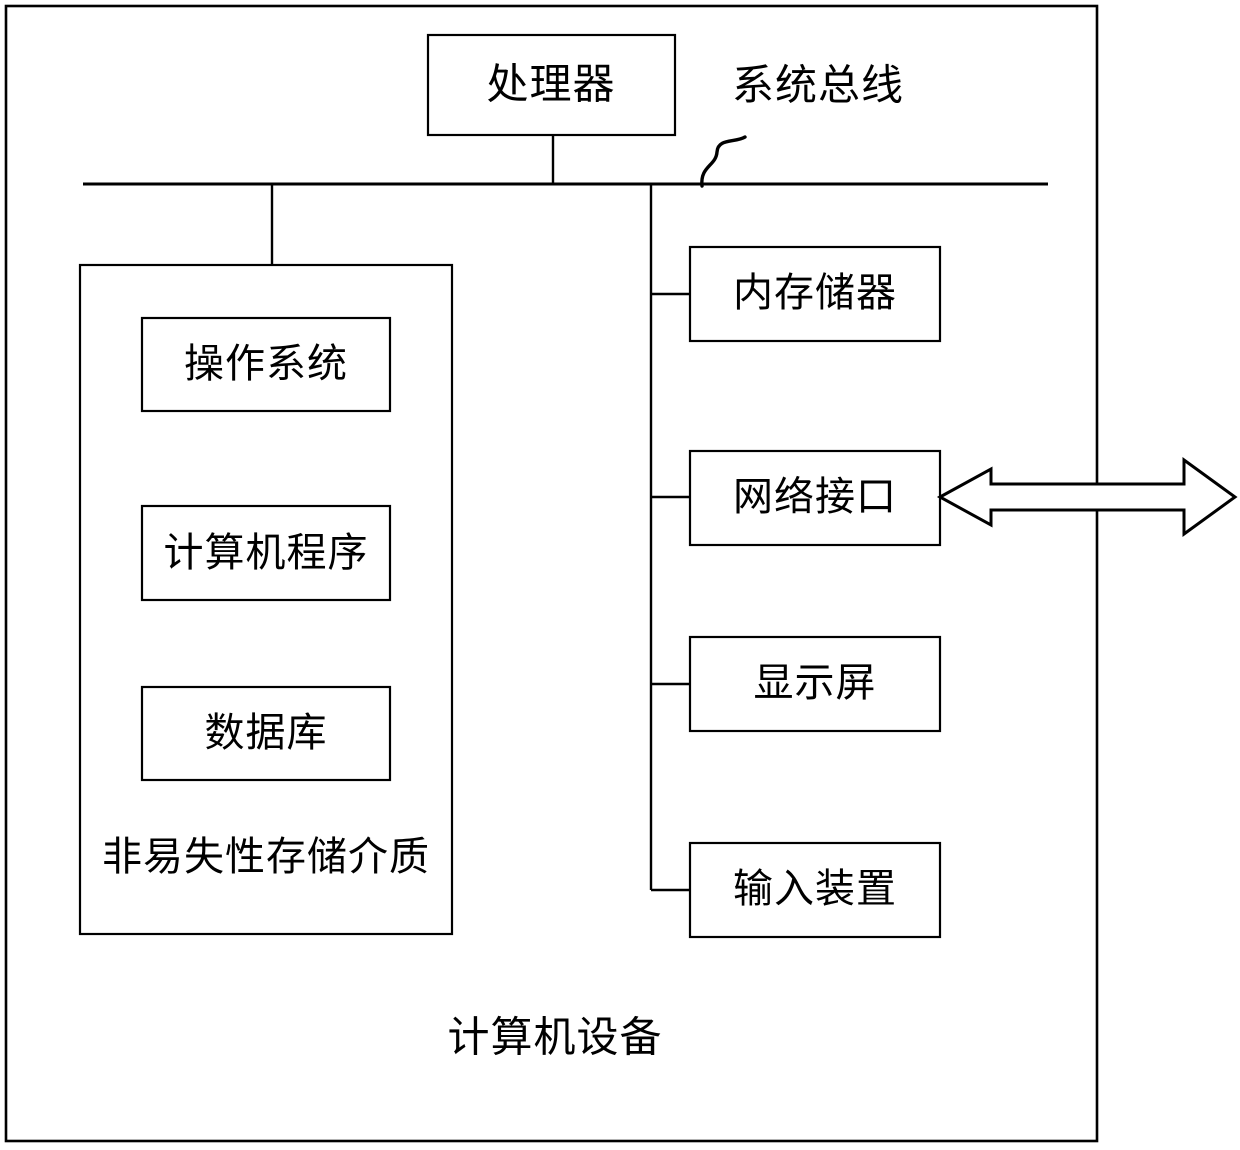  I want to click on figure-caption: 计算机设备, so click(554, 1037).